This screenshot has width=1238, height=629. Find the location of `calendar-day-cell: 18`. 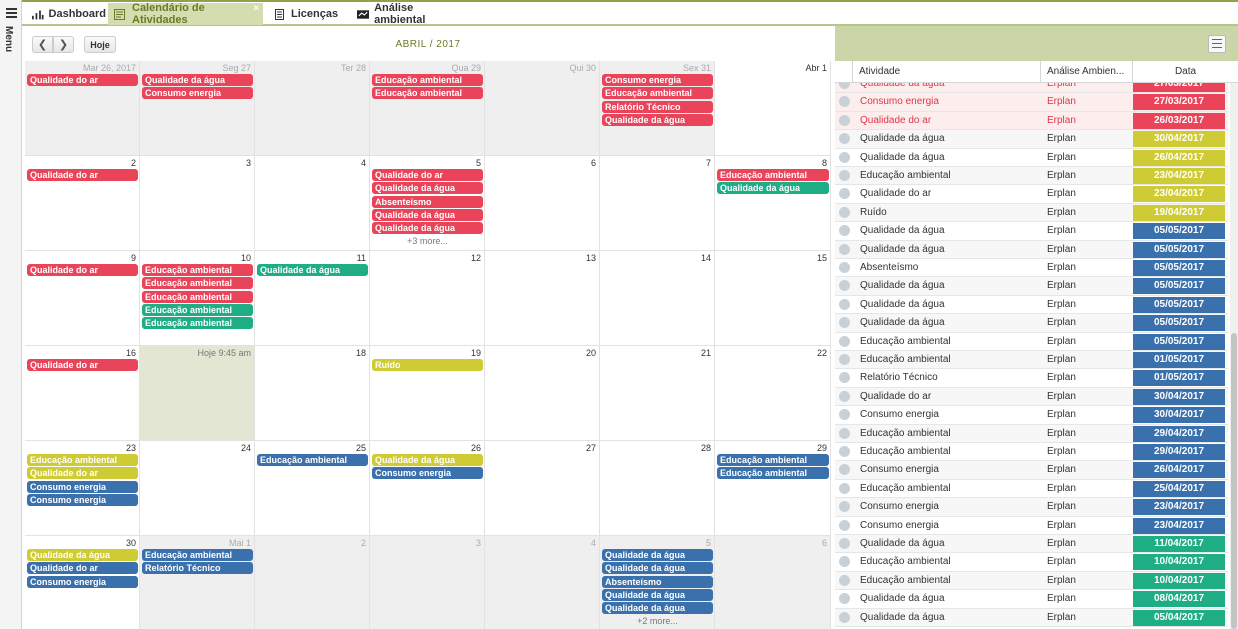

calendar-day-cell: 18 is located at coordinates (312, 393).